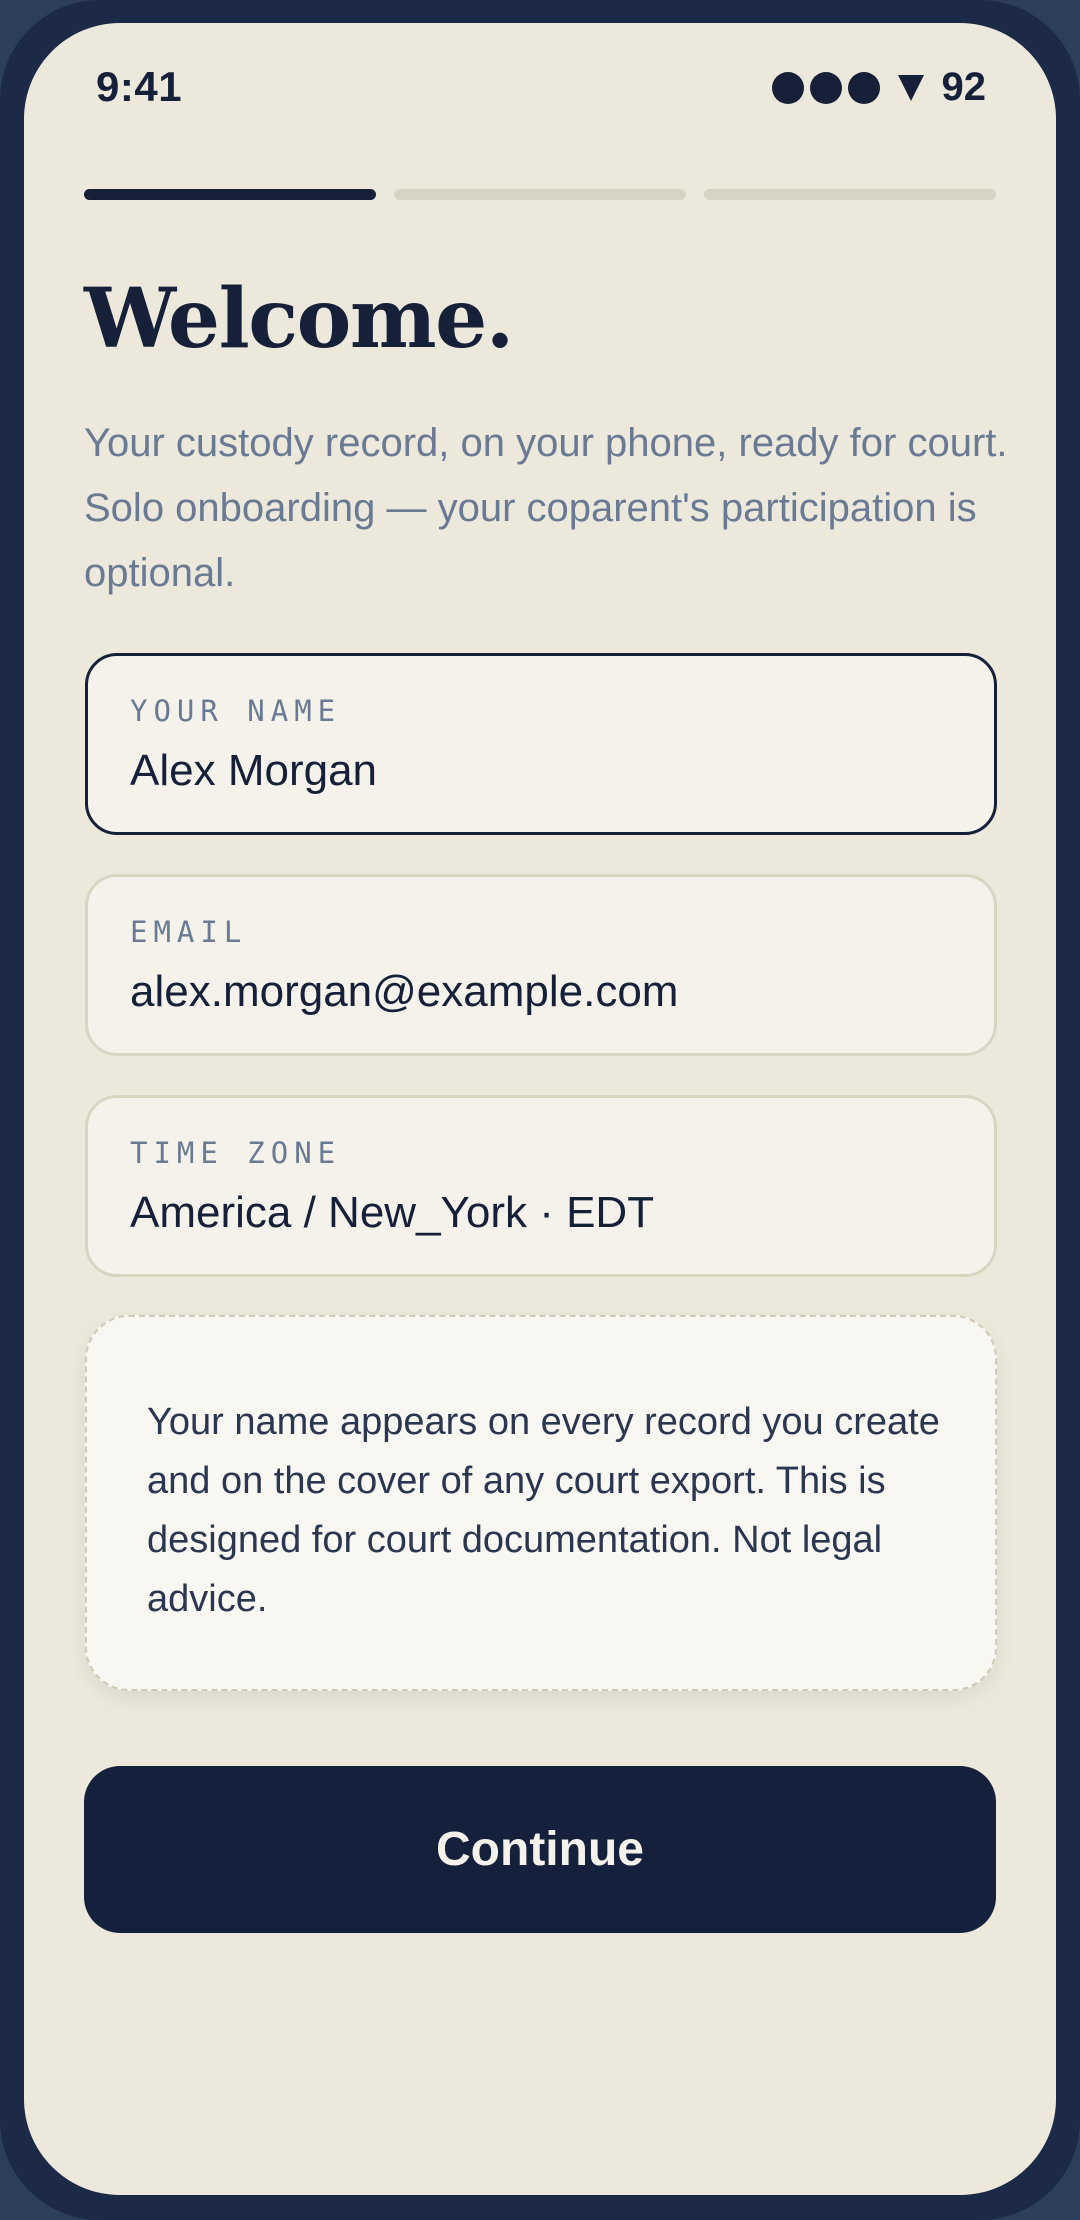 Image resolution: width=1080 pixels, height=2220 pixels. I want to click on status-indicators: 92, so click(879, 87).